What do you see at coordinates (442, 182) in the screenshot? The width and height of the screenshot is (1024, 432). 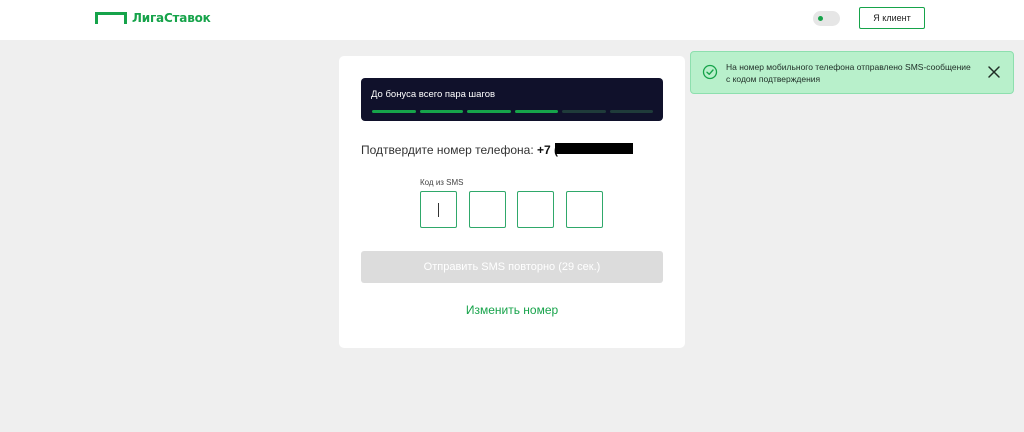 I see `sms-code-label: Код из SMS` at bounding box center [442, 182].